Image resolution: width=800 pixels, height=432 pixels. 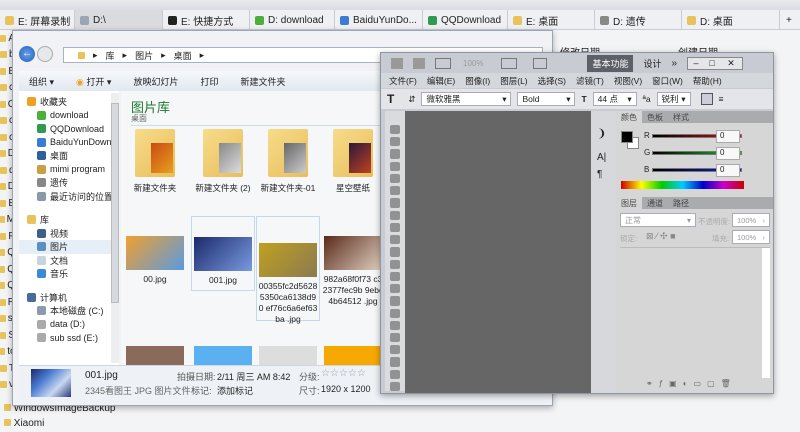 What do you see at coordinates (183, 55) in the screenshot?
I see `breadcrumb-item: 桌面` at bounding box center [183, 55].